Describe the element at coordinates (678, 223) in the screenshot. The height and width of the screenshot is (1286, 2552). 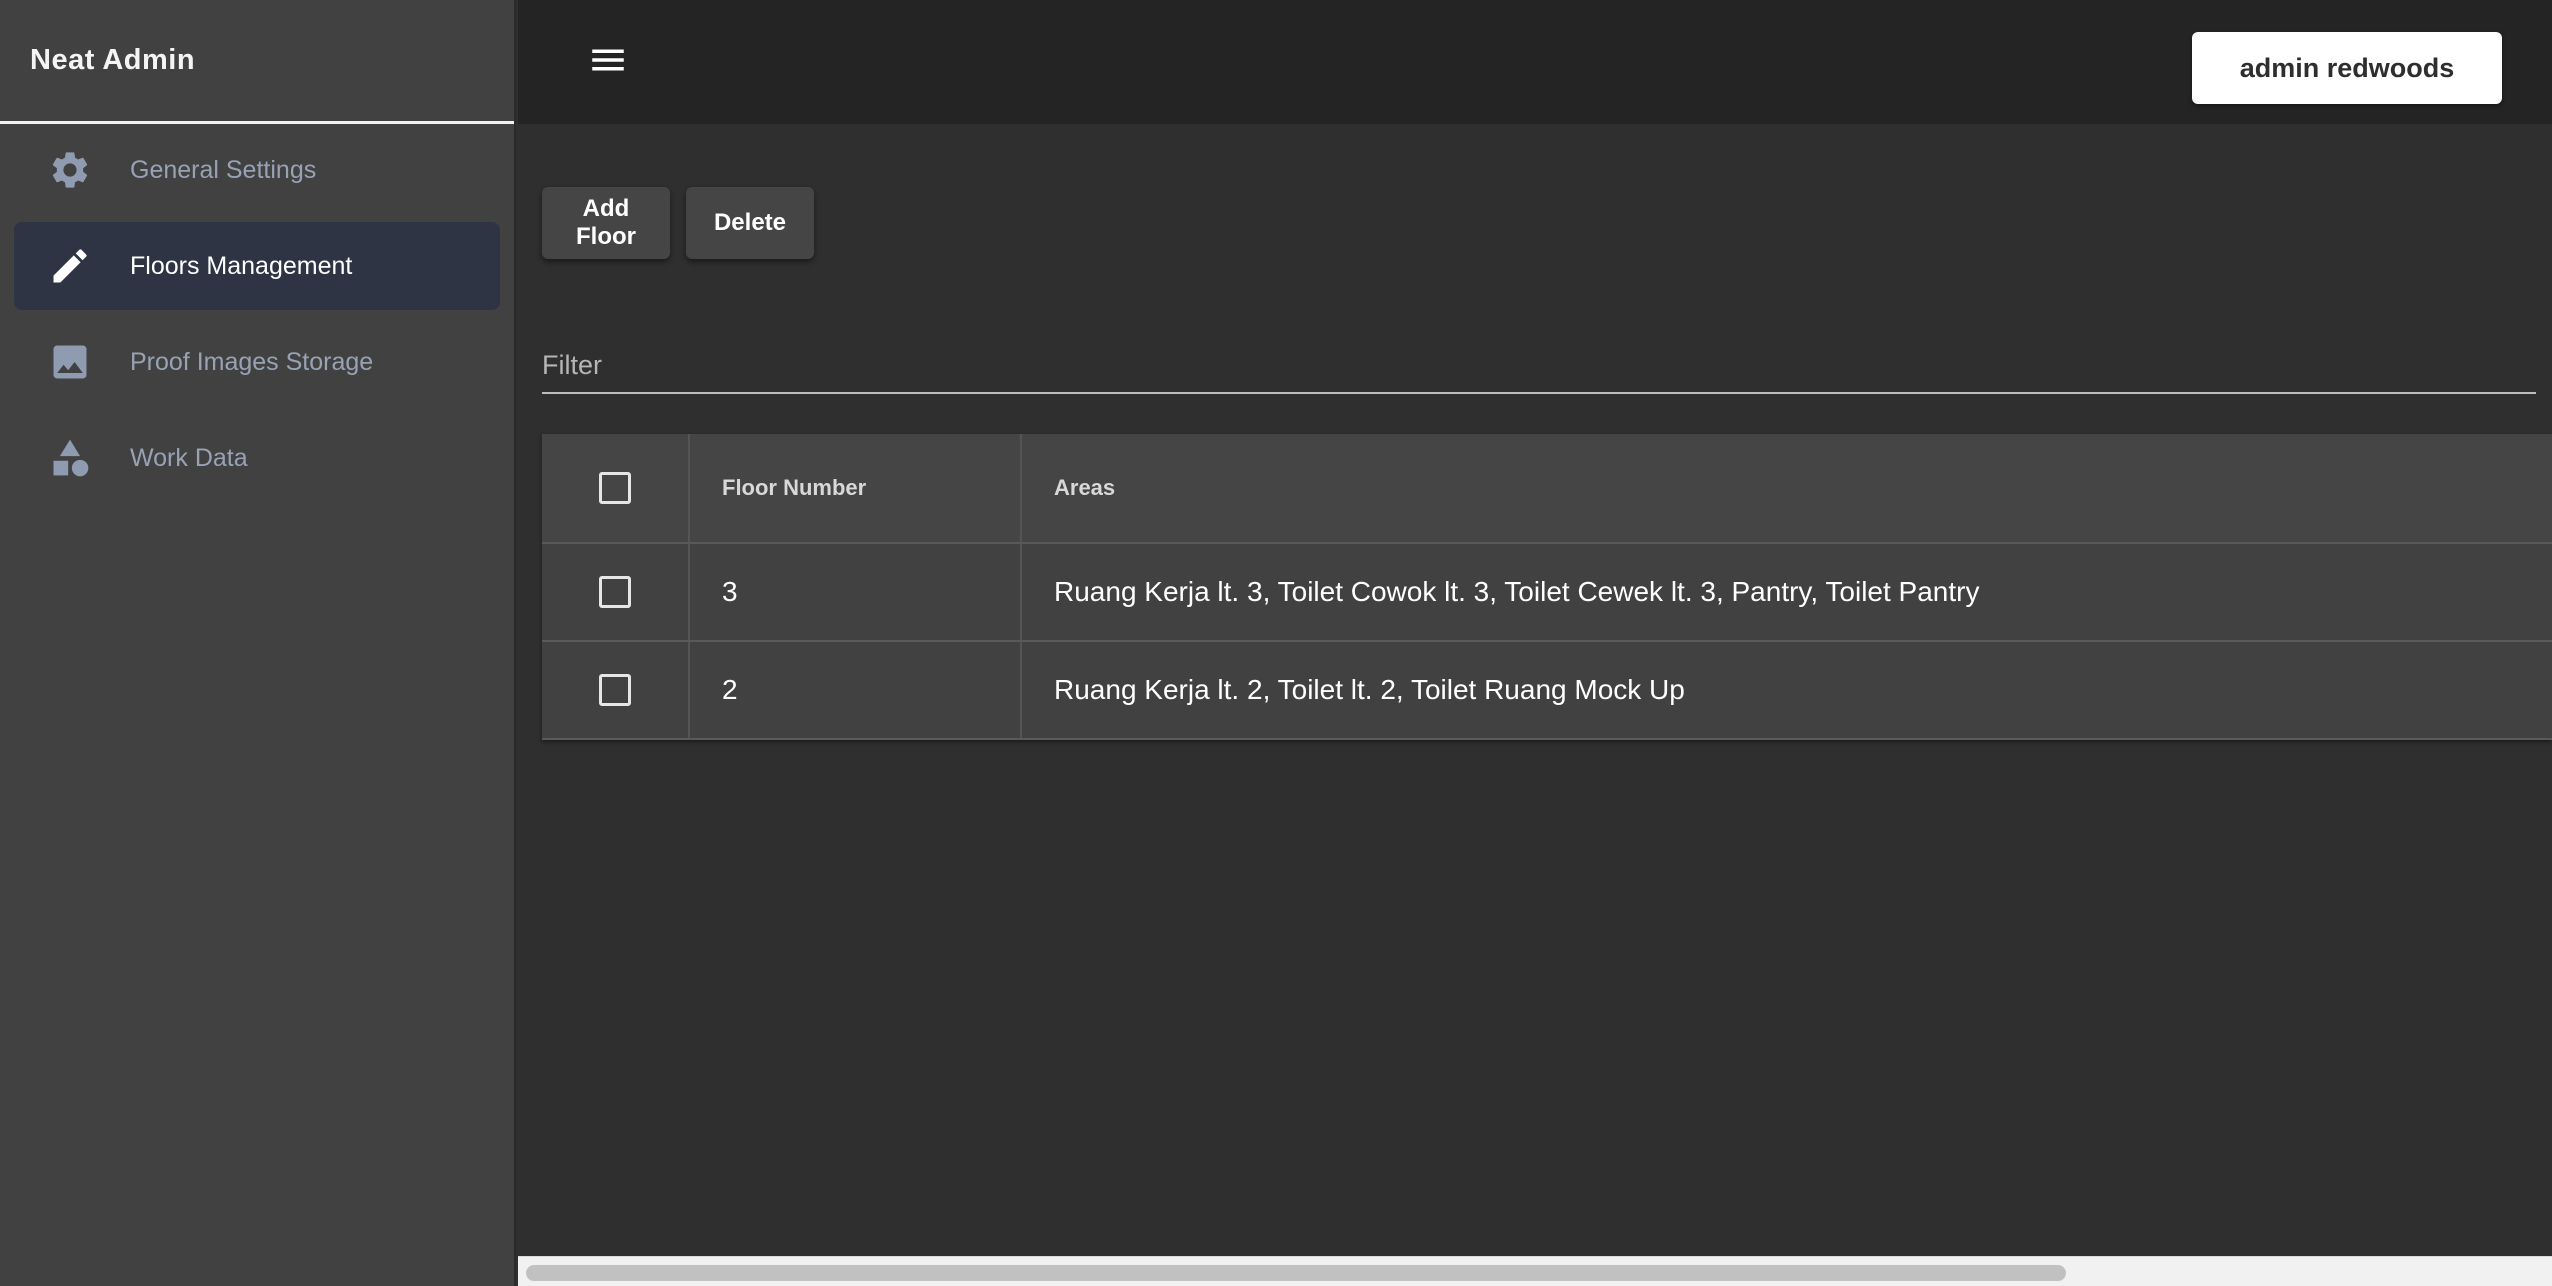
I see `action-toolbar: Add Floor Delete` at that location.